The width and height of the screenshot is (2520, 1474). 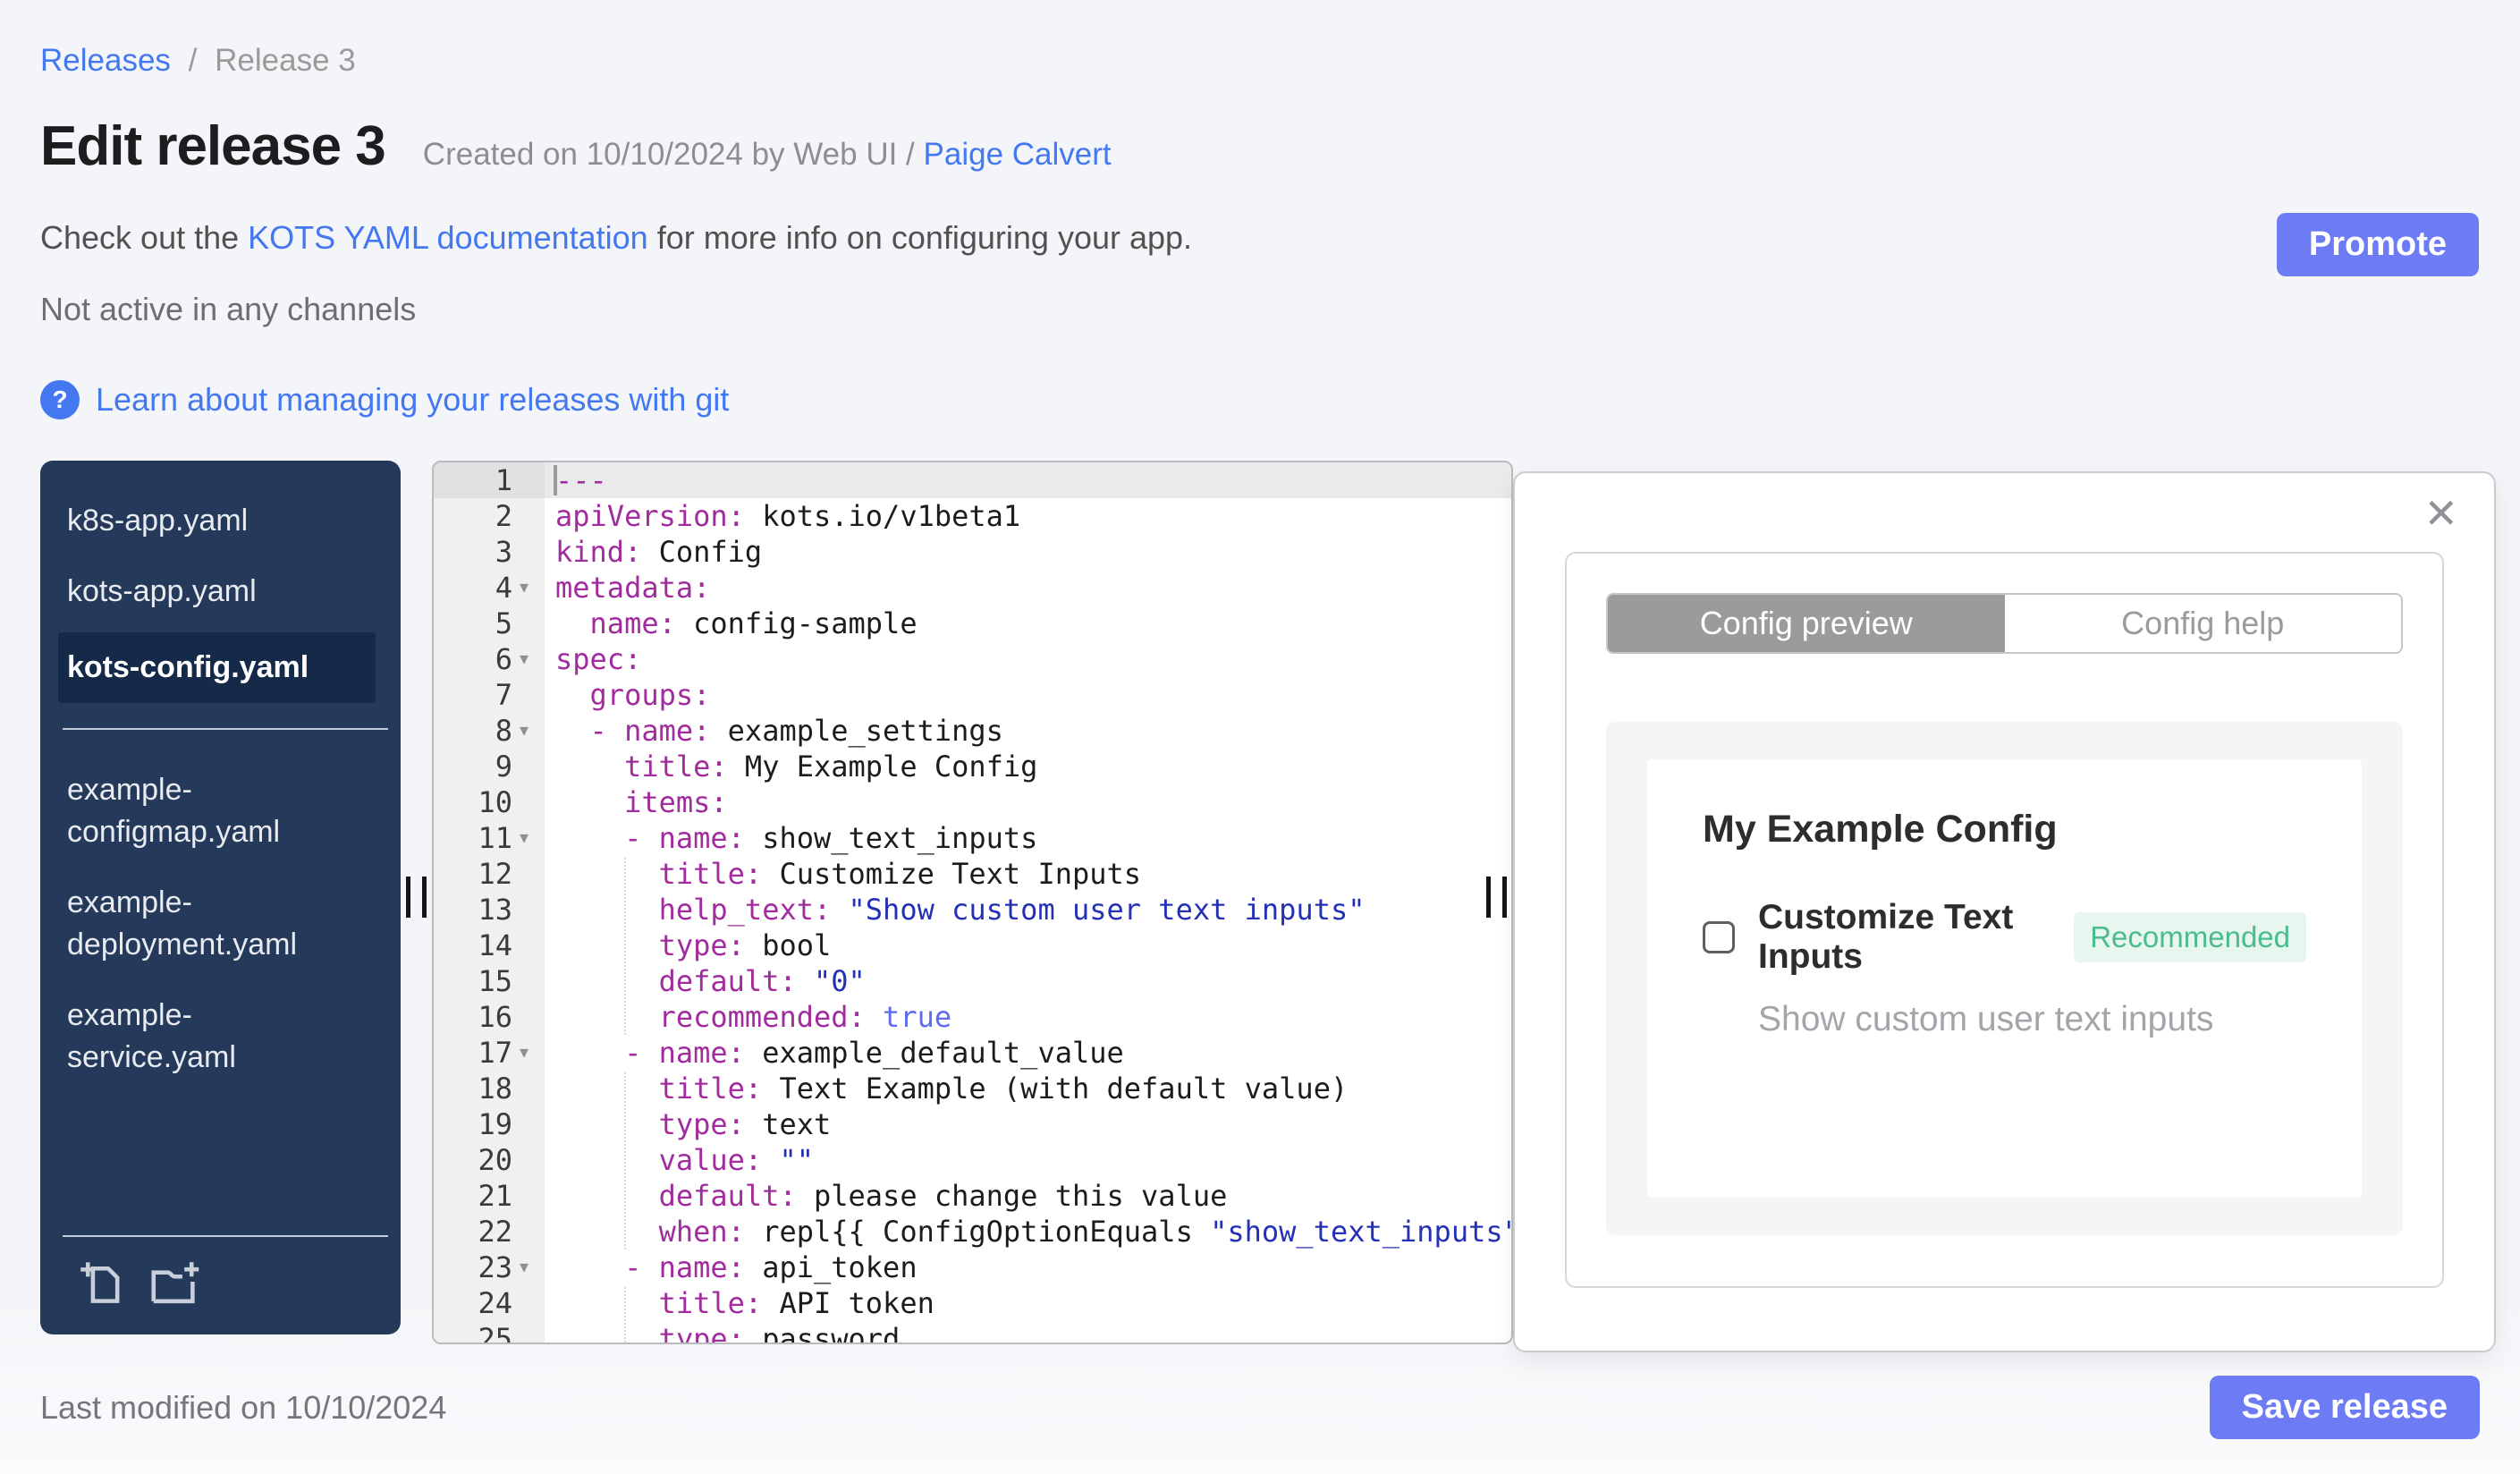 What do you see at coordinates (220, 591) in the screenshot?
I see `sidebar-file-item: kots-app.yaml` at bounding box center [220, 591].